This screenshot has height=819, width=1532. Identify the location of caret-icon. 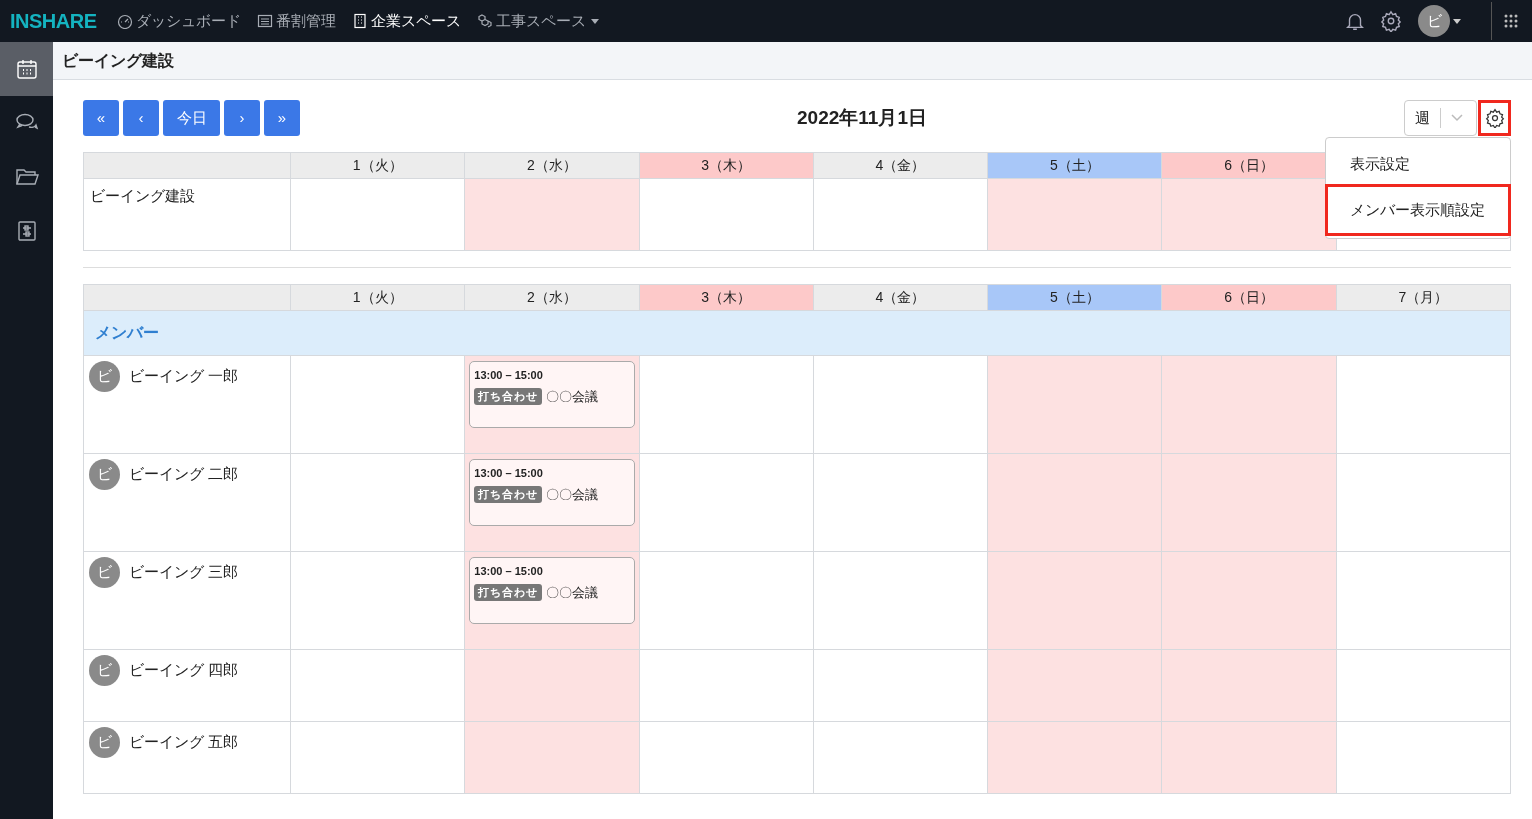
(1457, 21).